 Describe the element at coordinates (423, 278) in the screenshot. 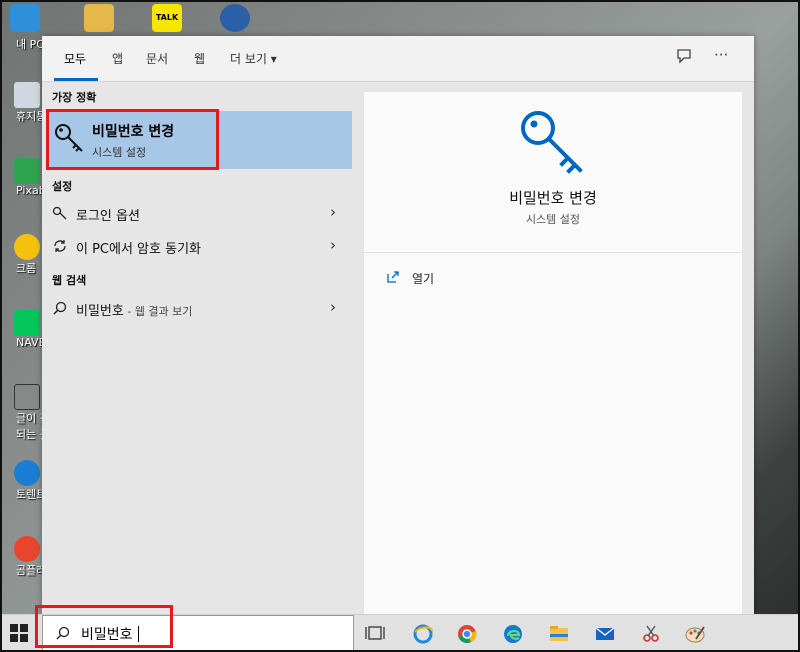

I see `open-action: 열기` at that location.